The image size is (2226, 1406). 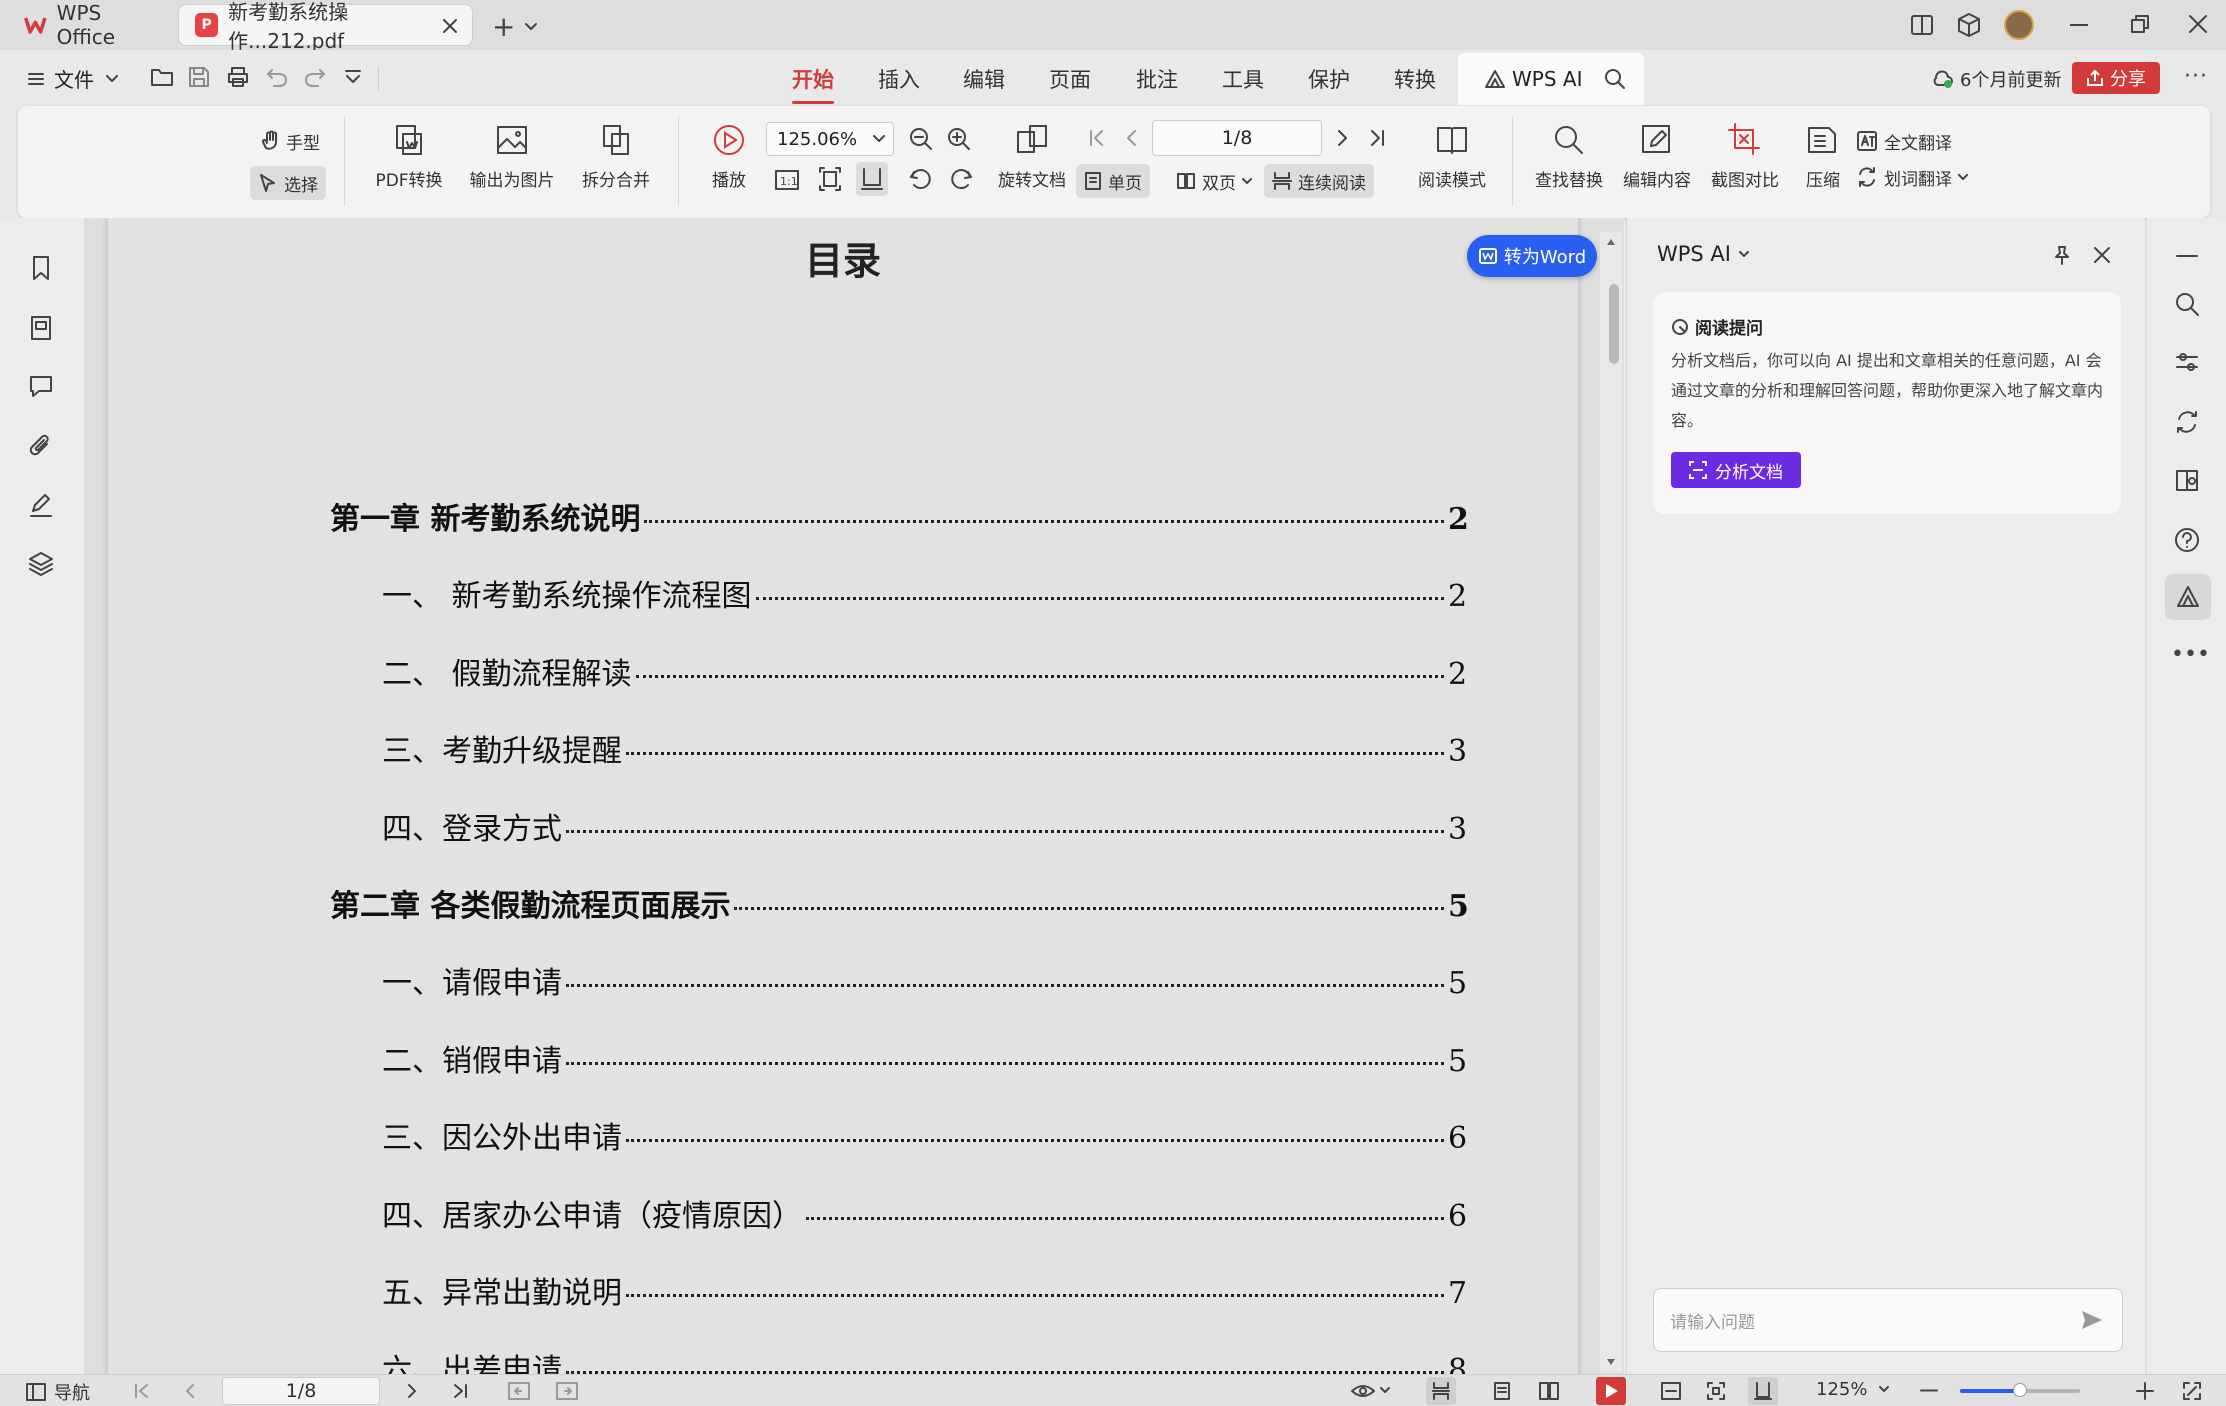 What do you see at coordinates (162, 77) in the screenshot?
I see `open-folder-icon` at bounding box center [162, 77].